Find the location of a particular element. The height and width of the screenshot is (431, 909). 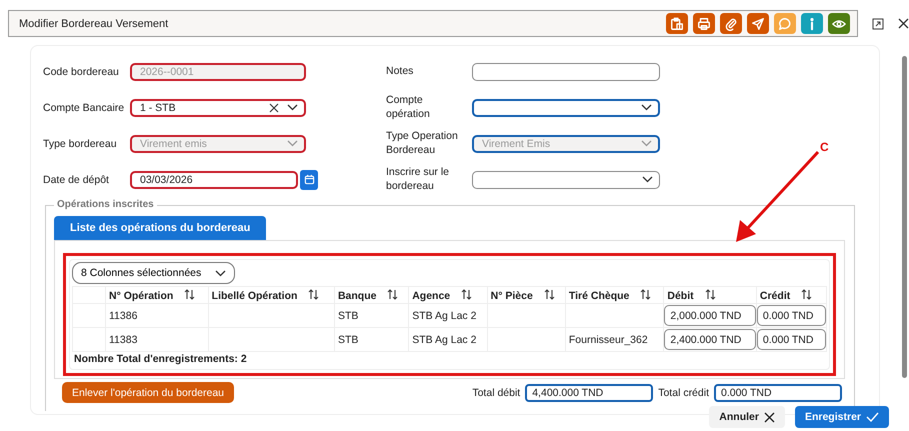

field-label: Compte Bancaire is located at coordinates (84, 108).